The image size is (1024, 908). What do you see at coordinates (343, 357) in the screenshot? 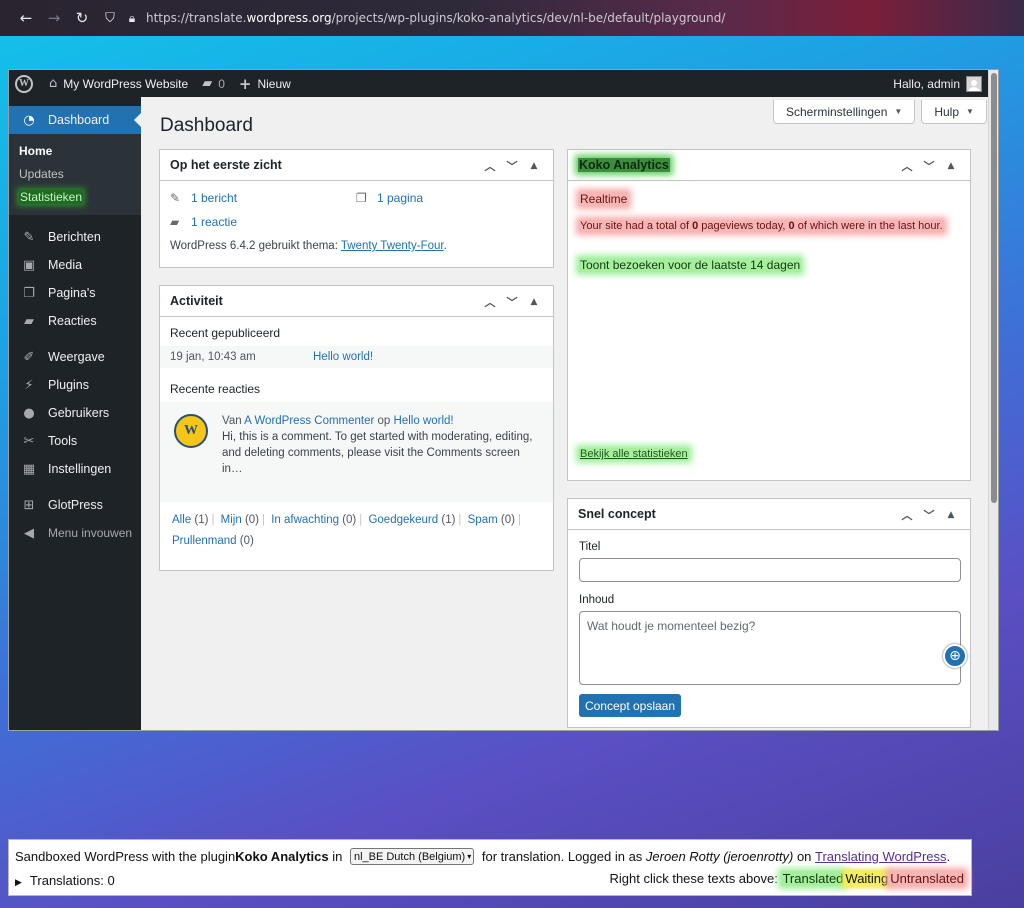
I see `post-link: Hello world!` at bounding box center [343, 357].